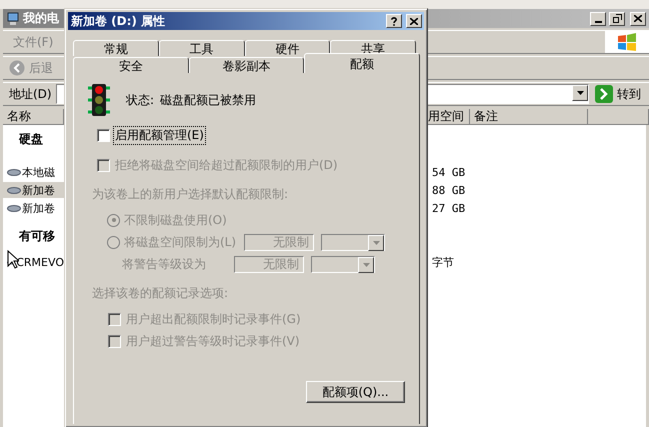  I want to click on size-text: 88 GB, so click(448, 190).